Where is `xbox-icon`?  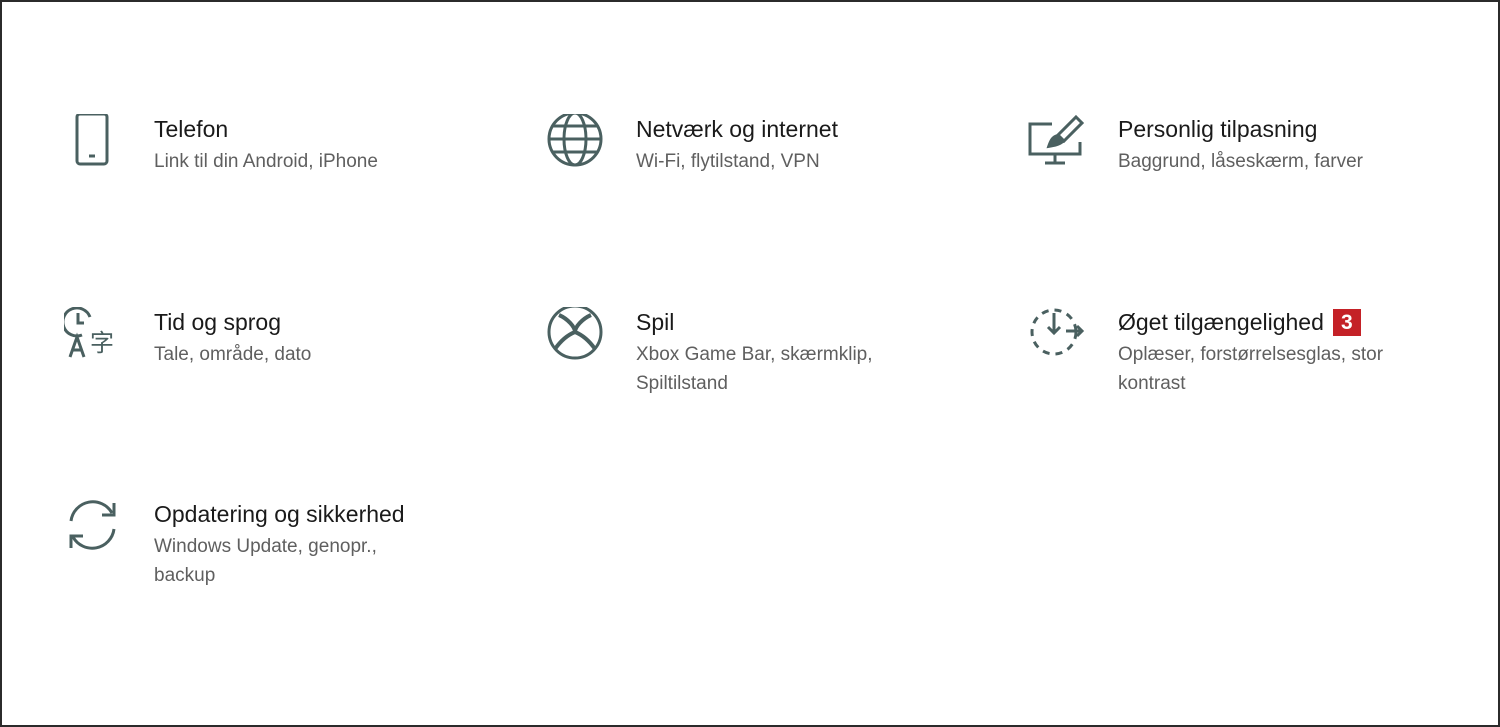
xbox-icon is located at coordinates (575, 336).